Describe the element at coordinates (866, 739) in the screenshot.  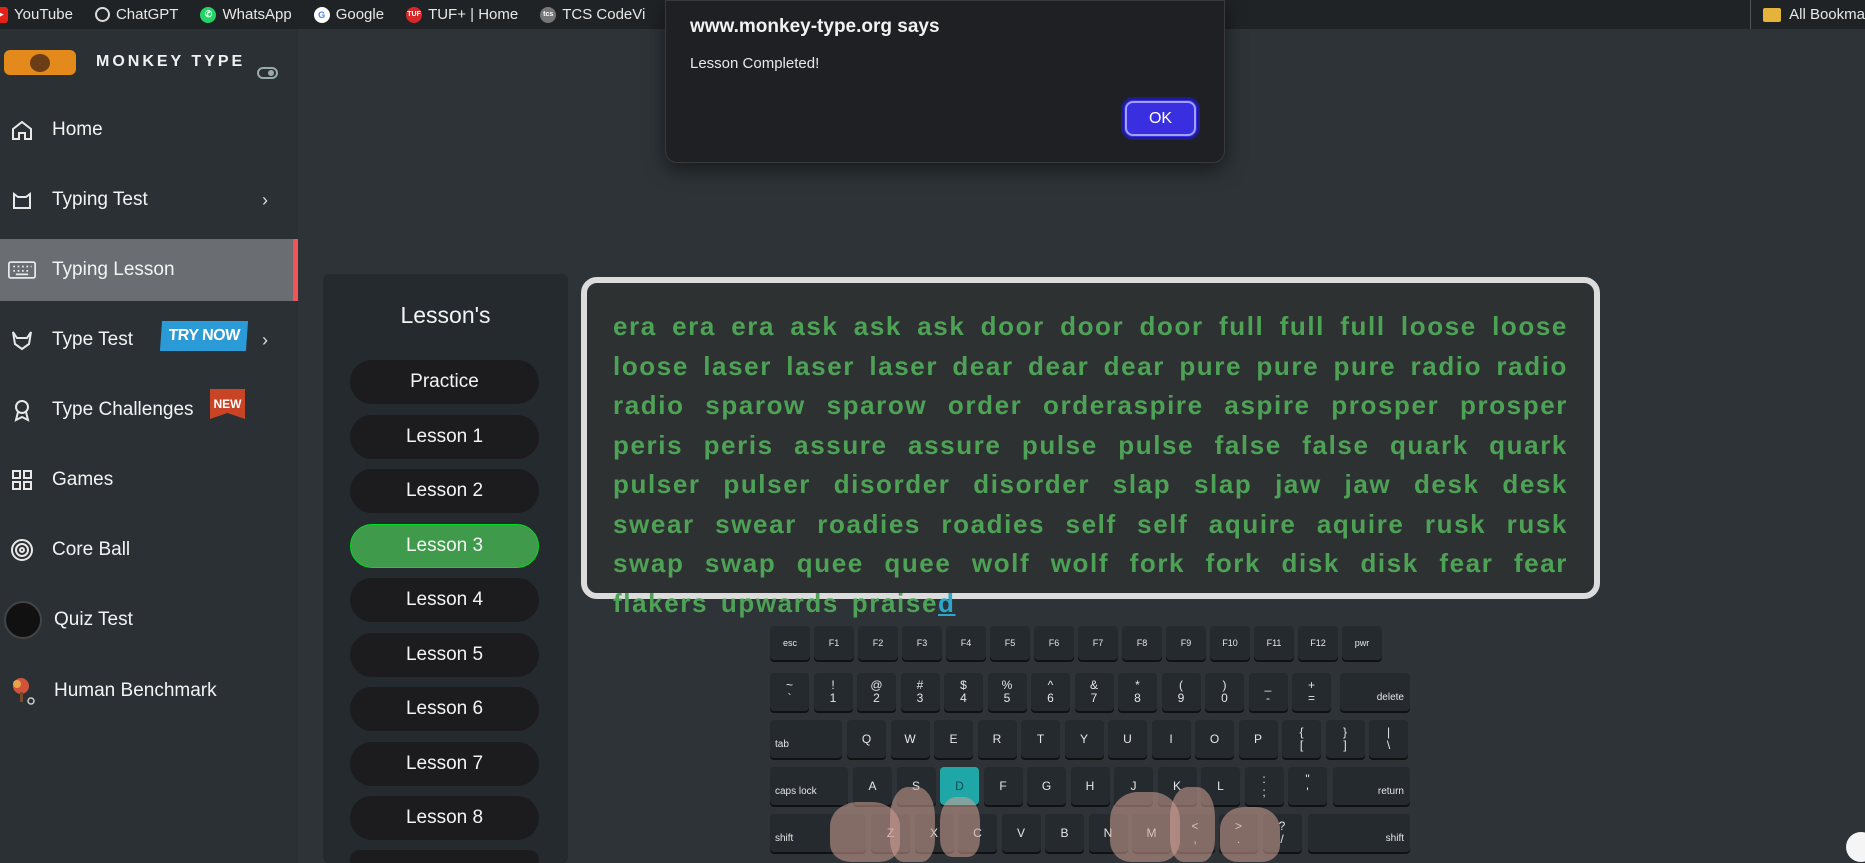
I see `key-q: Q` at that location.